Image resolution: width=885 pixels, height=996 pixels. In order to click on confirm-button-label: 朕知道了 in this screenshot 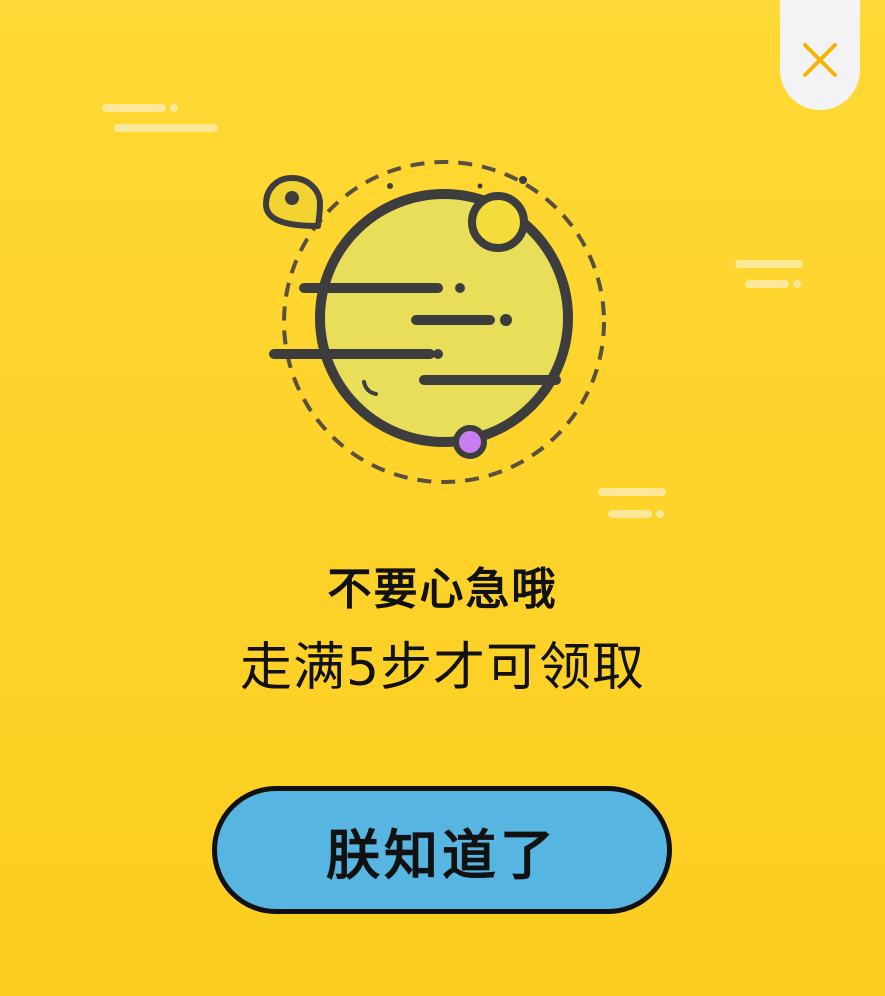, I will do `click(442, 855)`.